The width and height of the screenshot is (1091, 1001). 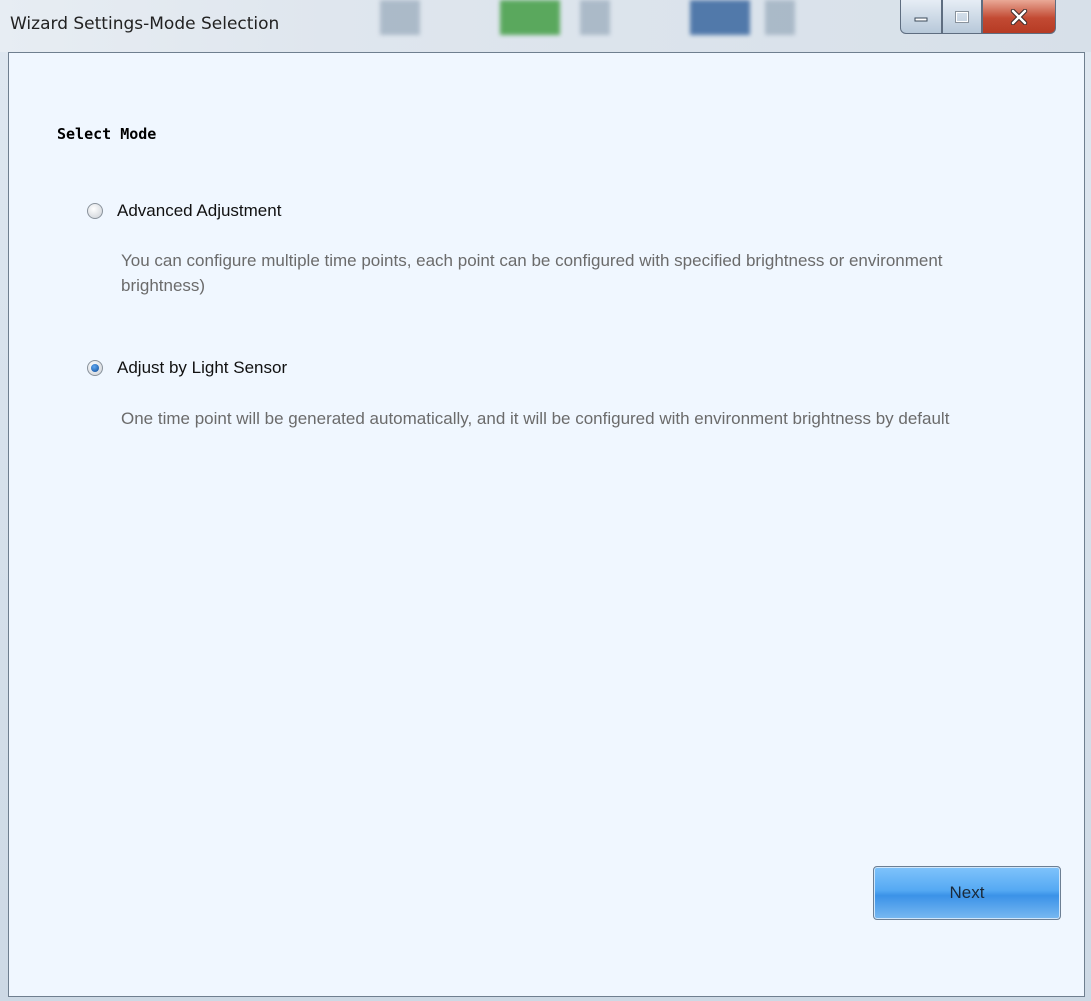 What do you see at coordinates (967, 893) in the screenshot?
I see `next-button: Next` at bounding box center [967, 893].